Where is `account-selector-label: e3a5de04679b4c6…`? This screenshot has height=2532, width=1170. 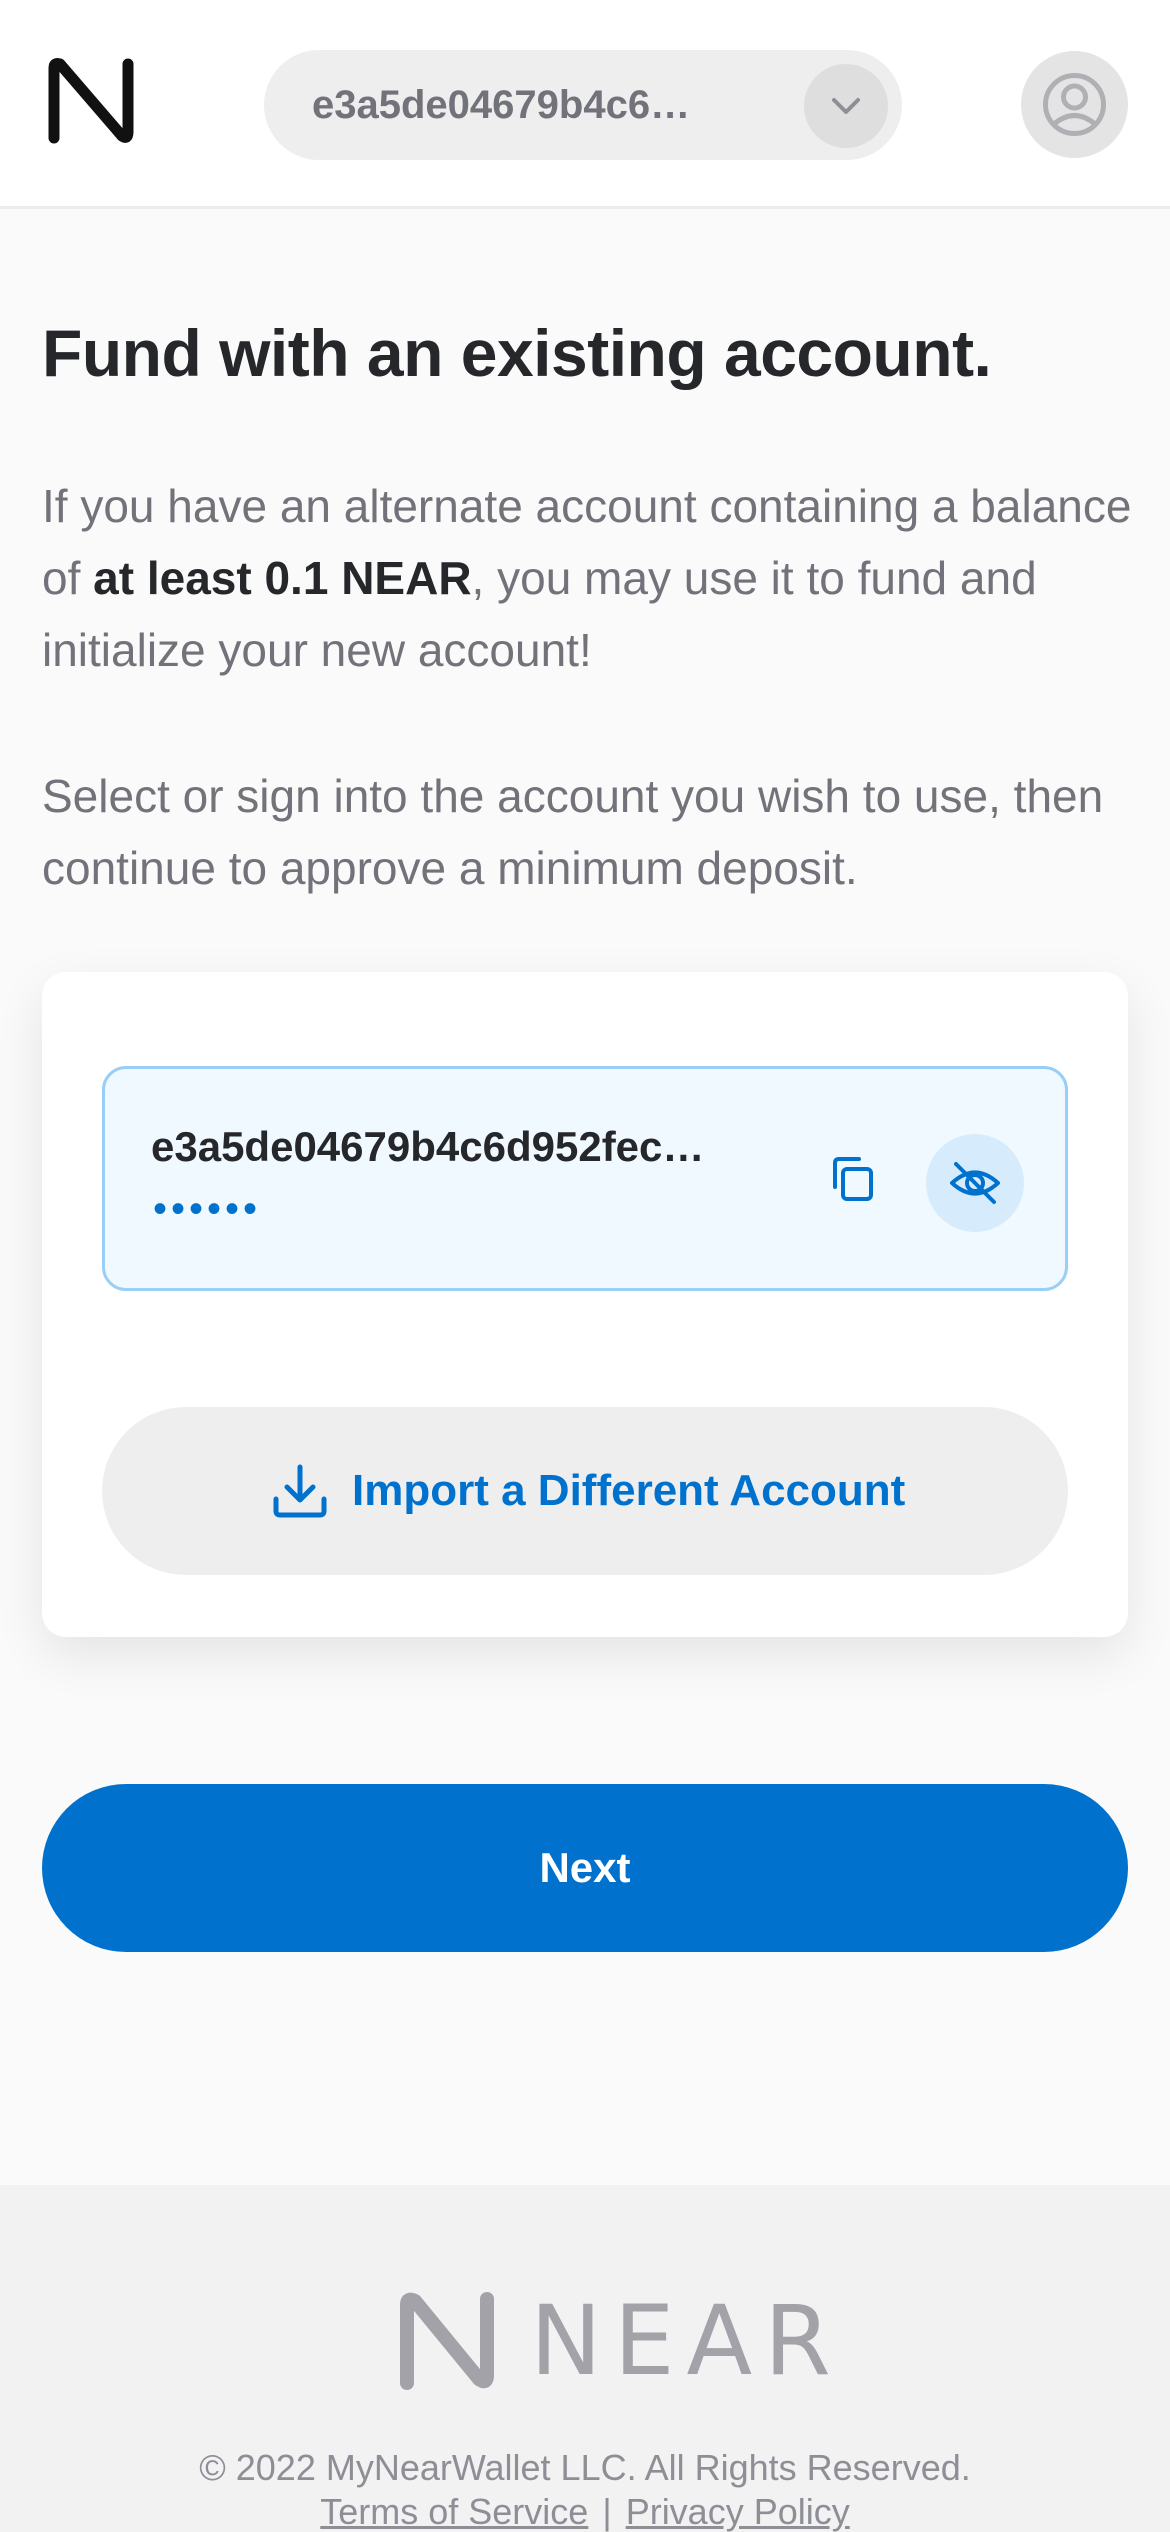
account-selector-label: e3a5de04679b4c6… is located at coordinates (501, 105).